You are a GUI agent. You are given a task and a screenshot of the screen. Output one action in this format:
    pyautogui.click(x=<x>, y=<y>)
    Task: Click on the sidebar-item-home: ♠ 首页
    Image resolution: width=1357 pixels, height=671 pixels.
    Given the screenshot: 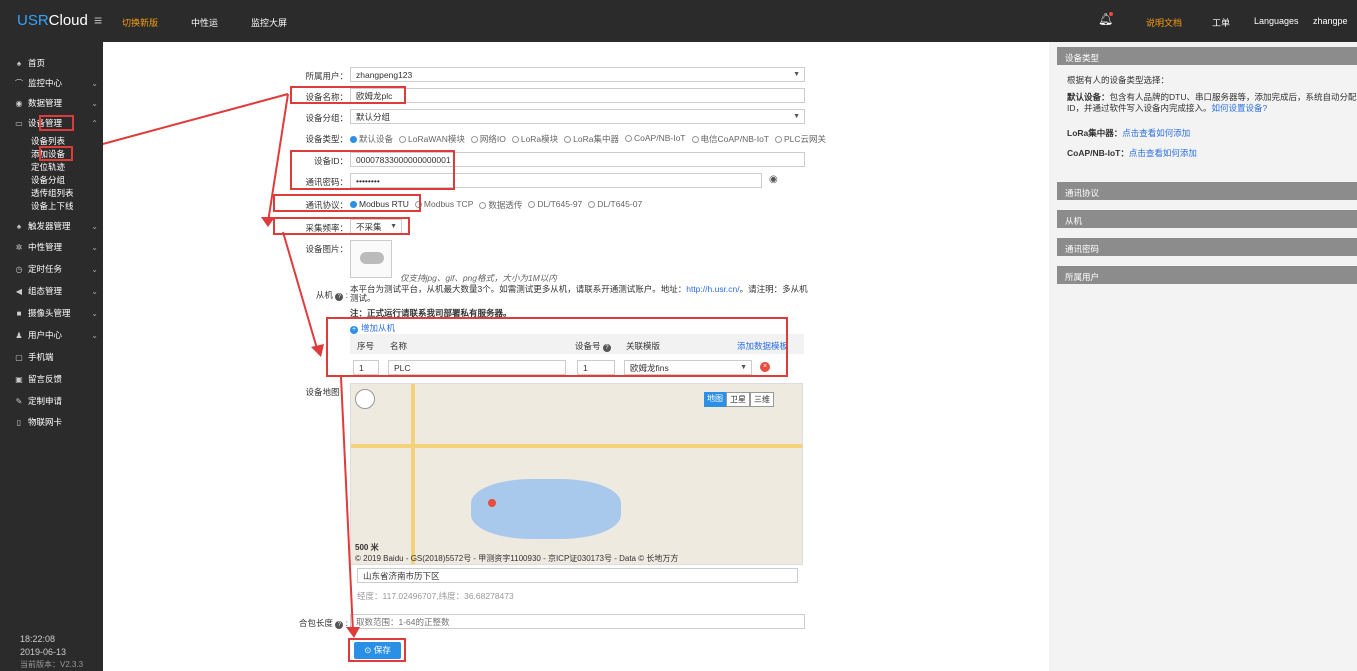 What is the action you would take?
    pyautogui.click(x=56, y=63)
    